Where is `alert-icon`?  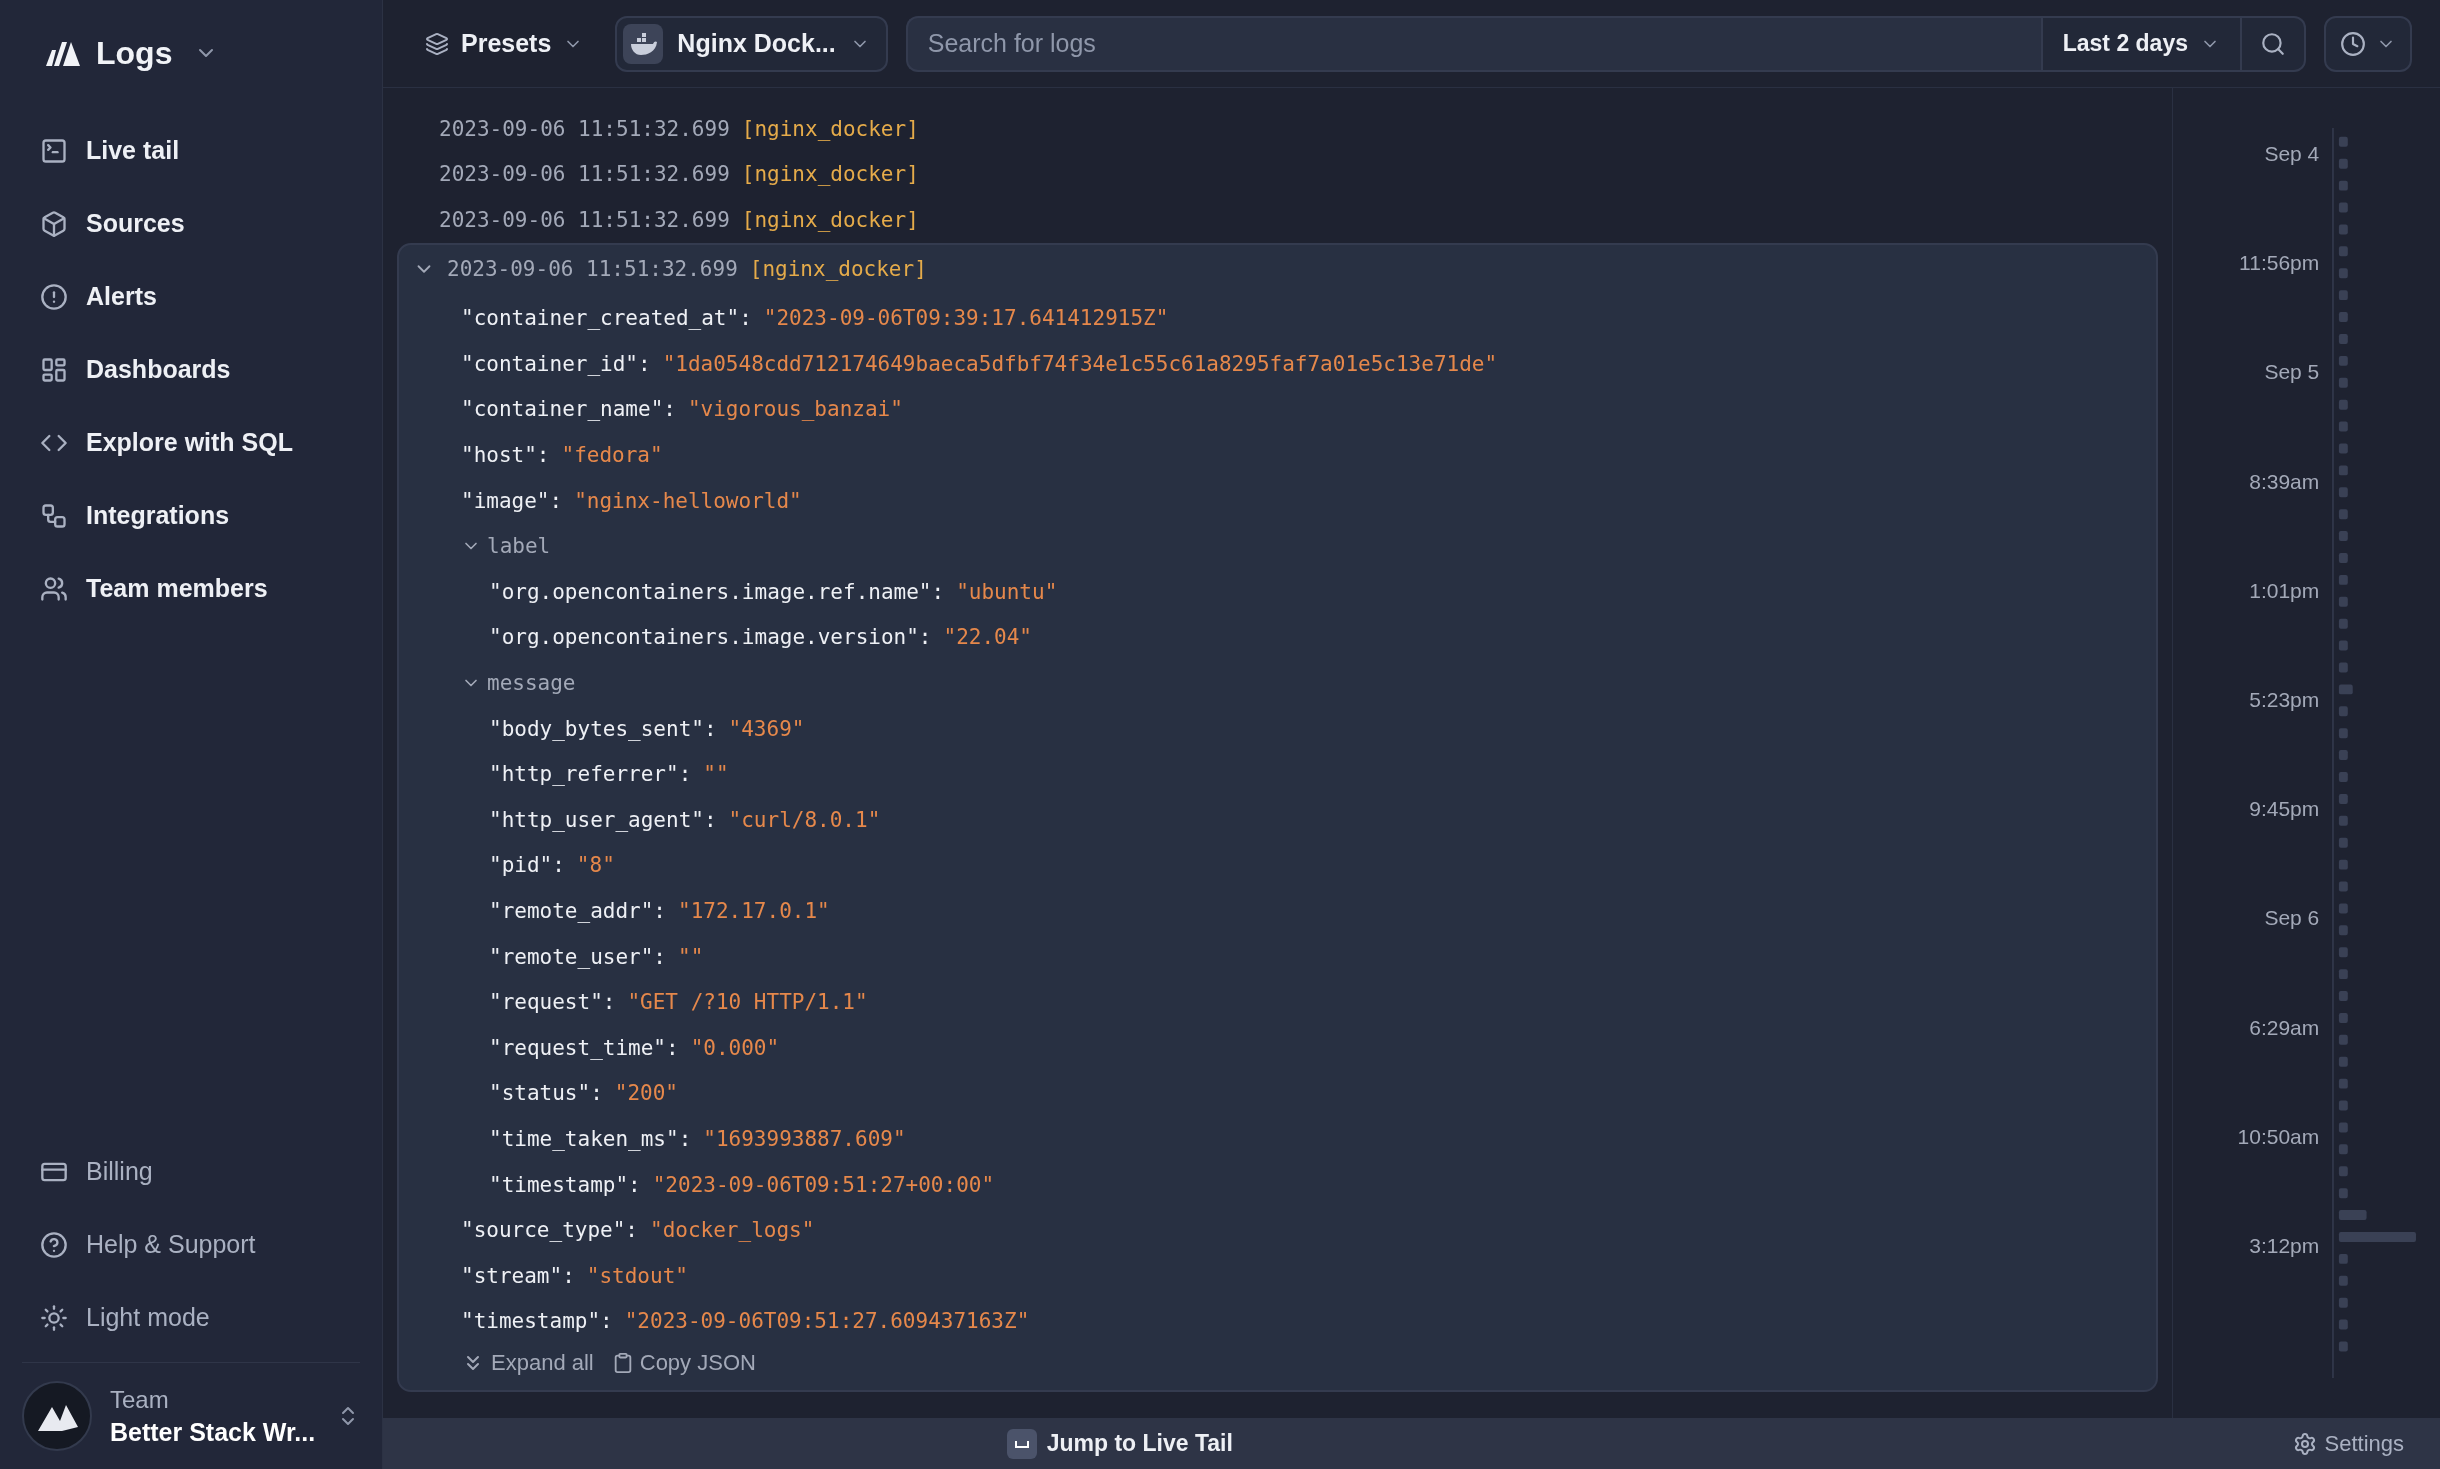 alert-icon is located at coordinates (54, 296).